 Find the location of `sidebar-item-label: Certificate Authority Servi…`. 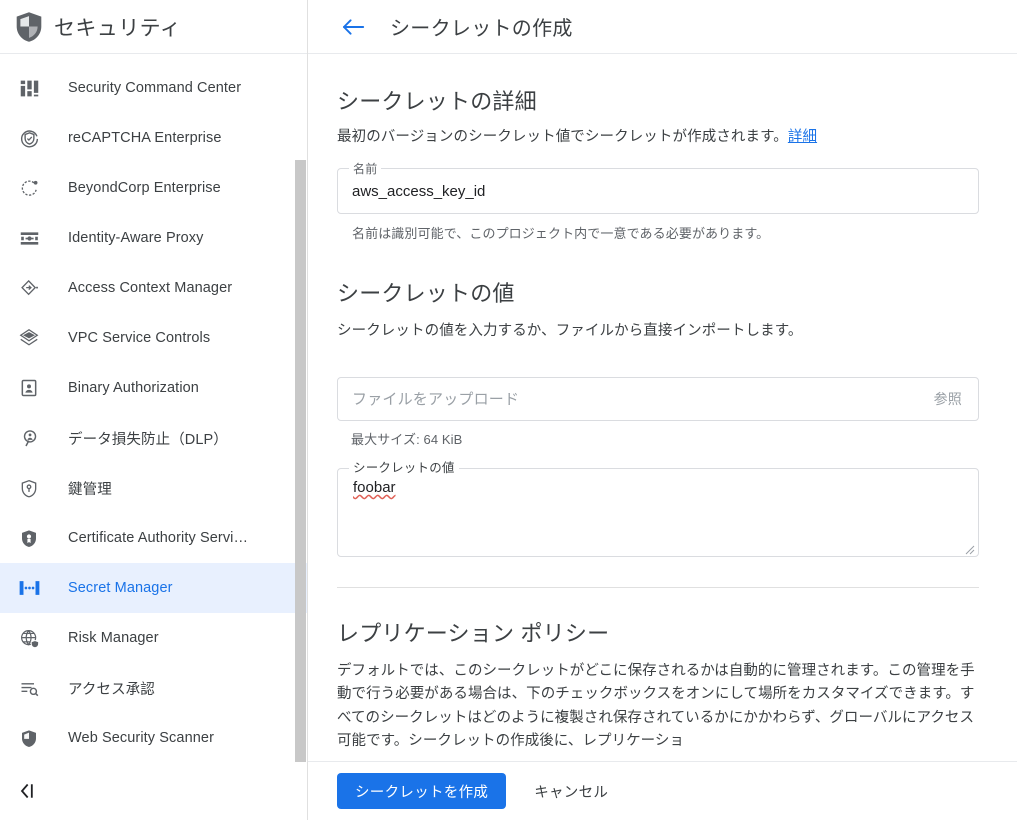

sidebar-item-label: Certificate Authority Servi… is located at coordinates (158, 538).